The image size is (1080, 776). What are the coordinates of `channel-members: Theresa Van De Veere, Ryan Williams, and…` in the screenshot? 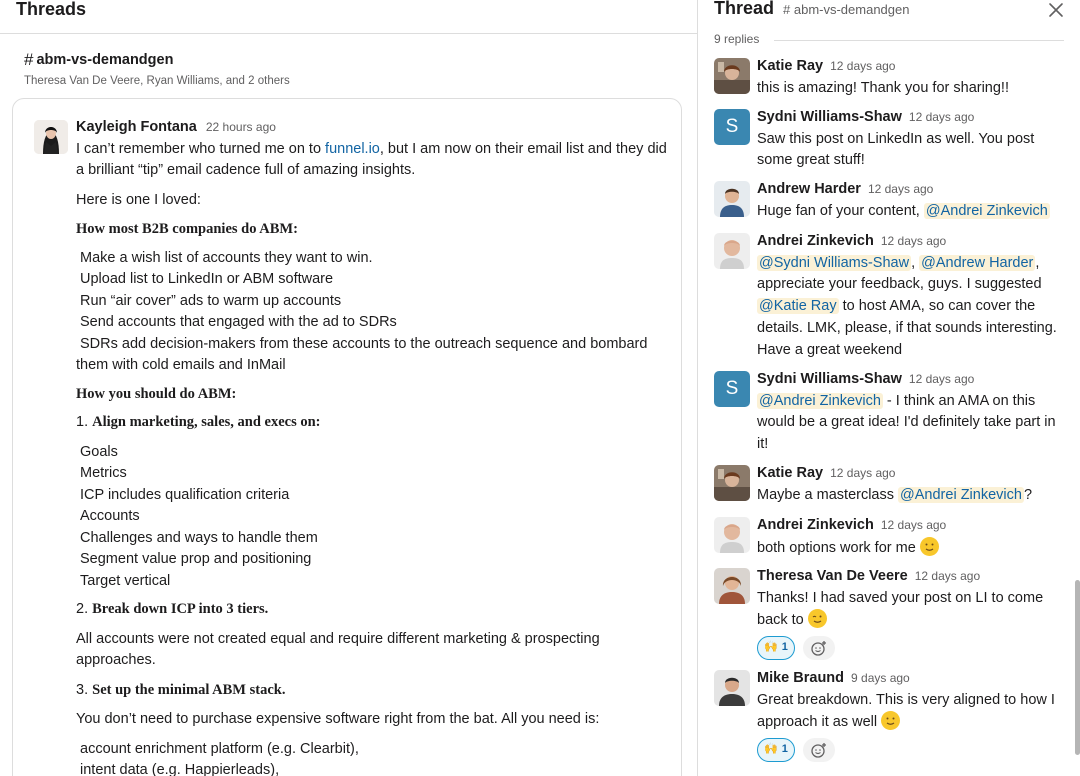 It's located at (157, 81).